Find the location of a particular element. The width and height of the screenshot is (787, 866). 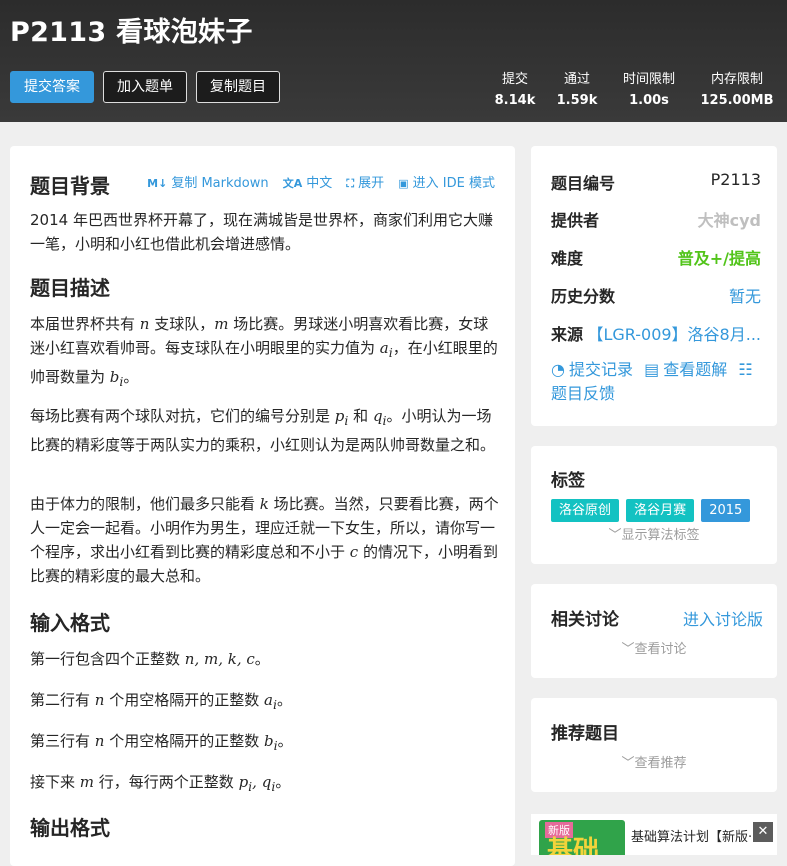

ide-mode-link: ▣ 进入 IDE 模式 is located at coordinates (446, 183).